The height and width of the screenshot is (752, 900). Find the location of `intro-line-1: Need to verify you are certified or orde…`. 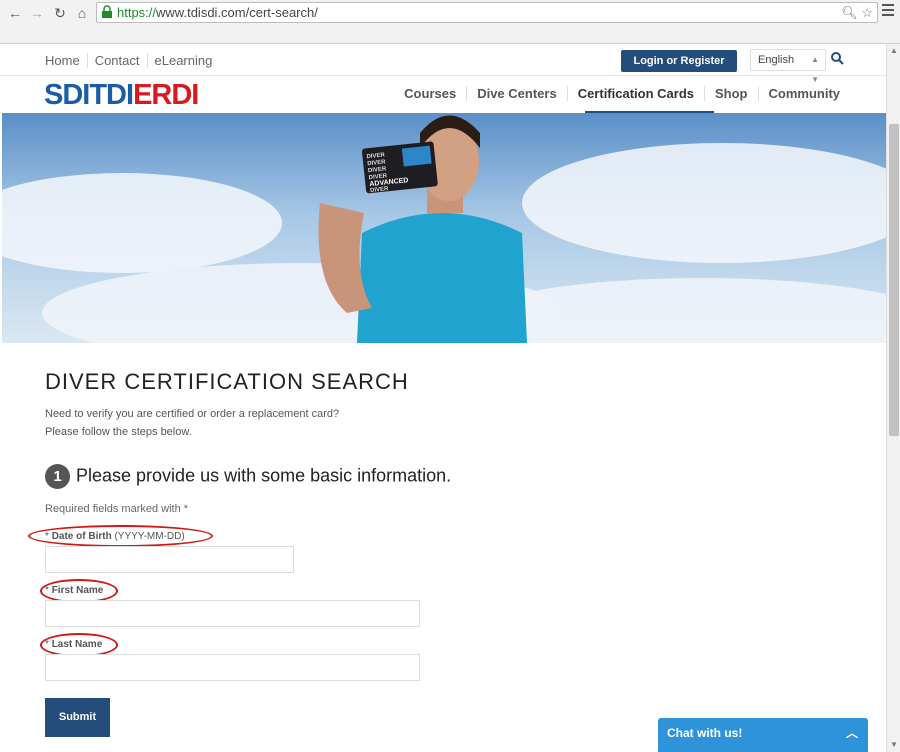

intro-line-1: Need to verify you are certified or orde… is located at coordinates (192, 414).